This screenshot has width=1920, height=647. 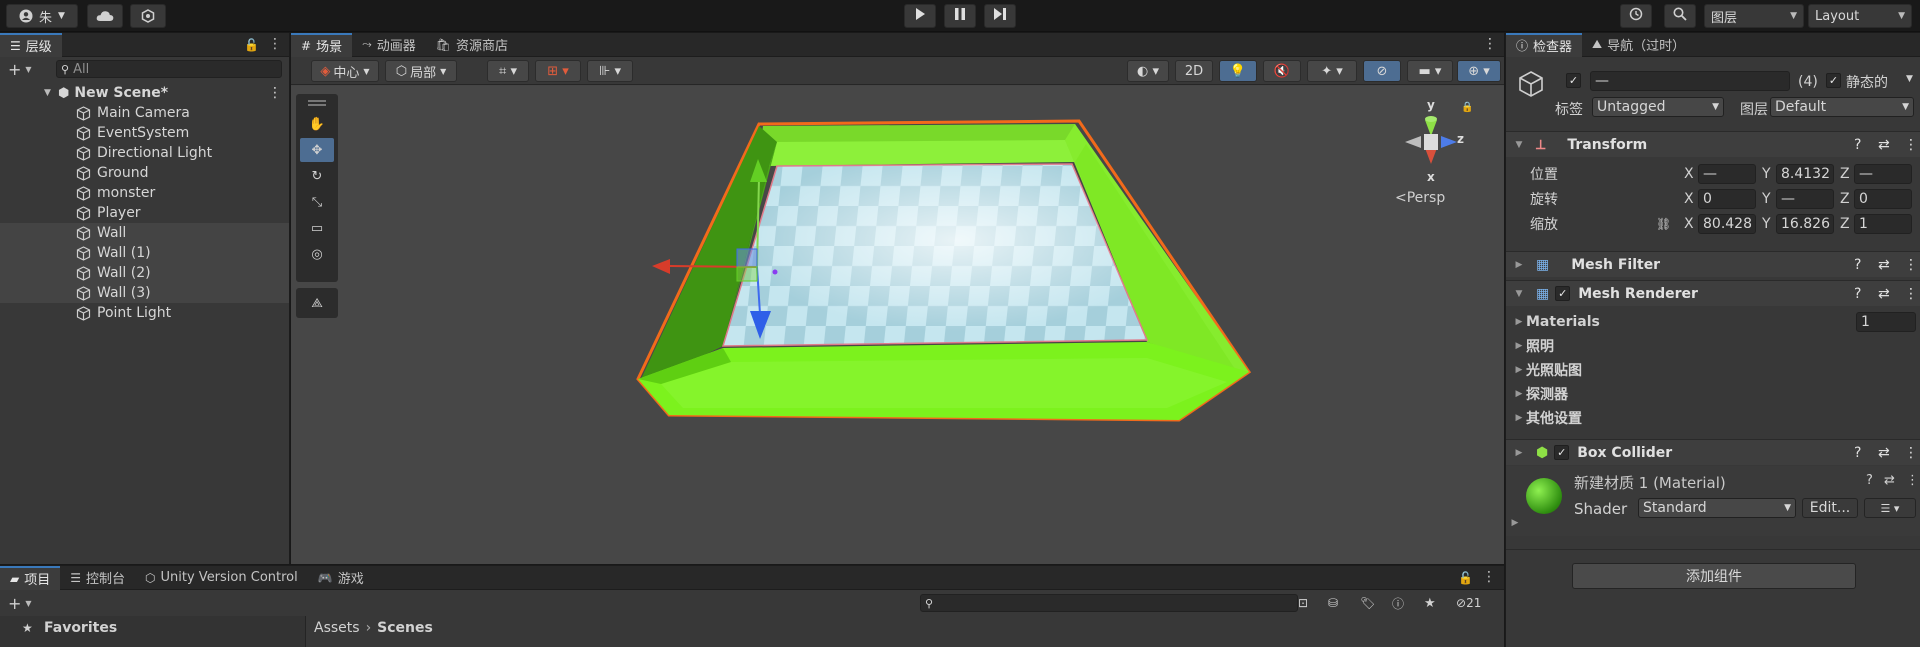 What do you see at coordinates (144, 173) in the screenshot?
I see `hierarchy-item: Ground` at bounding box center [144, 173].